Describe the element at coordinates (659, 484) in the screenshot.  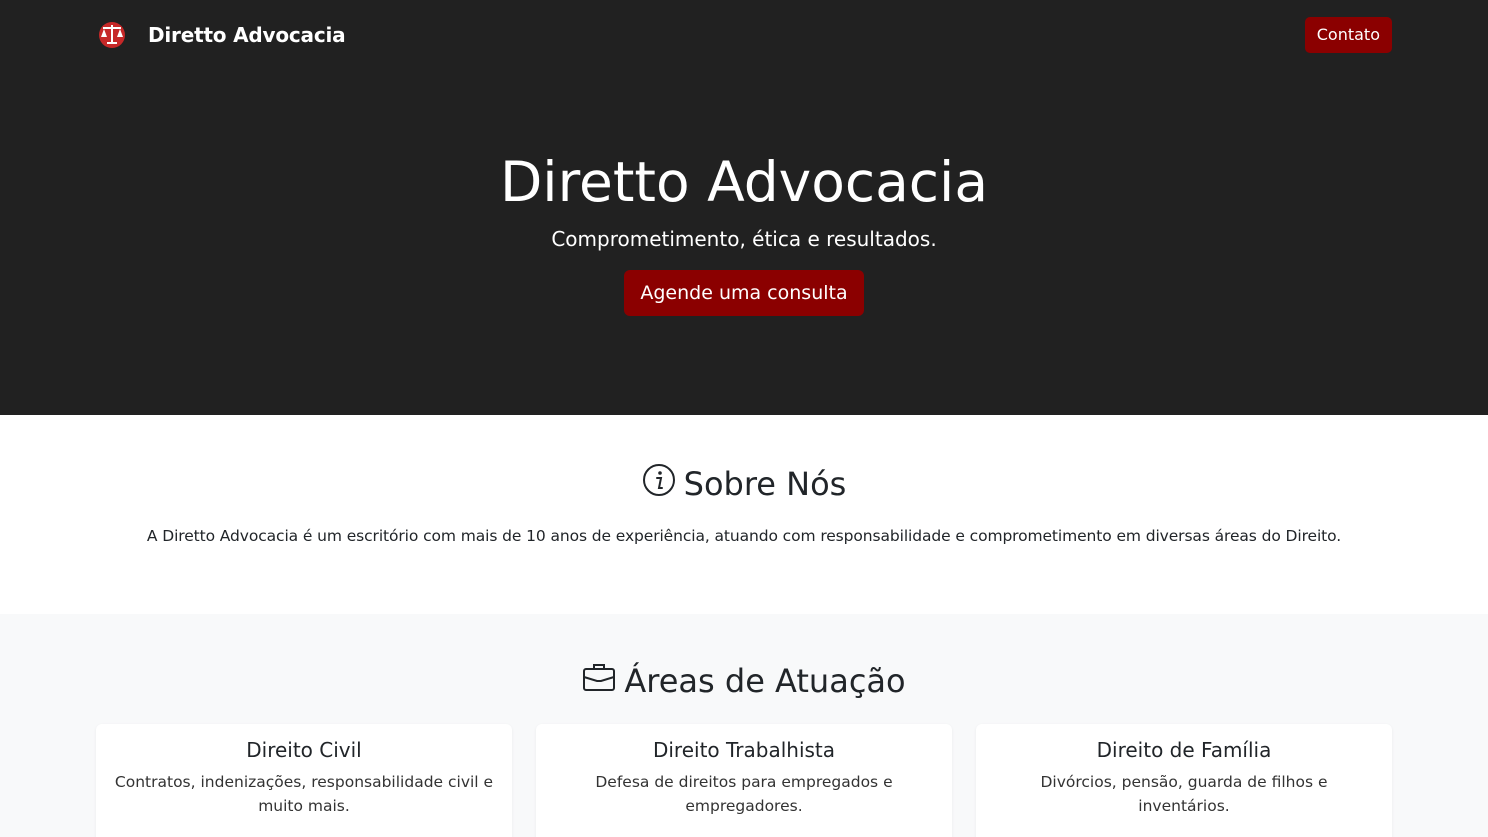
I see `info-icon` at that location.